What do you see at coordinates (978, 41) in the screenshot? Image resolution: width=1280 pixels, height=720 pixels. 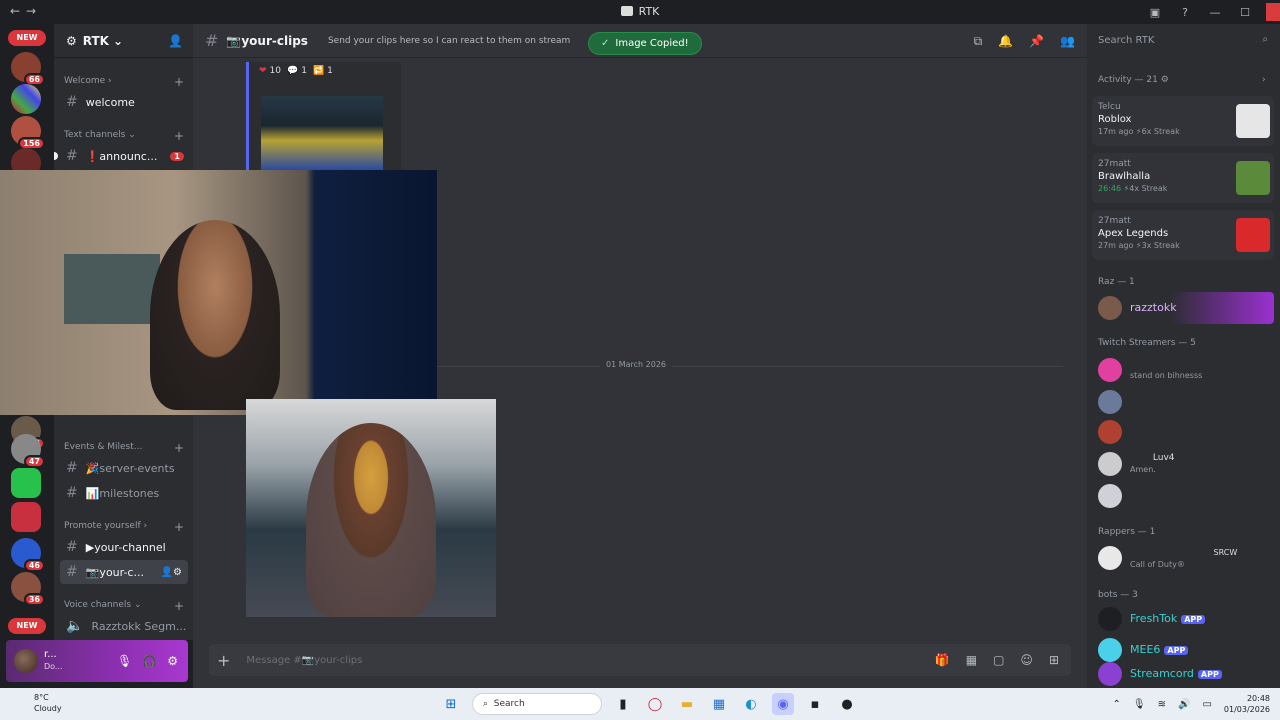 I see `threads-icon: ⧉` at bounding box center [978, 41].